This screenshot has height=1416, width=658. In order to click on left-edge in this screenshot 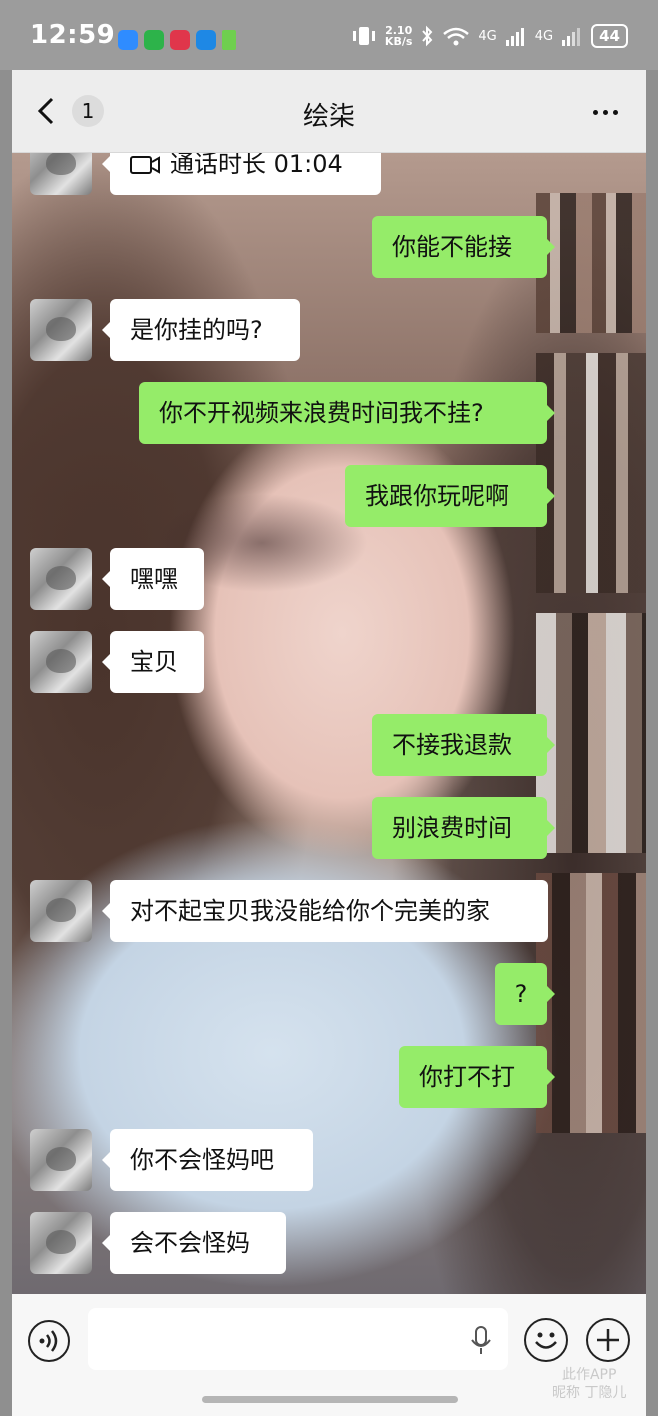, I will do `click(6, 743)`.